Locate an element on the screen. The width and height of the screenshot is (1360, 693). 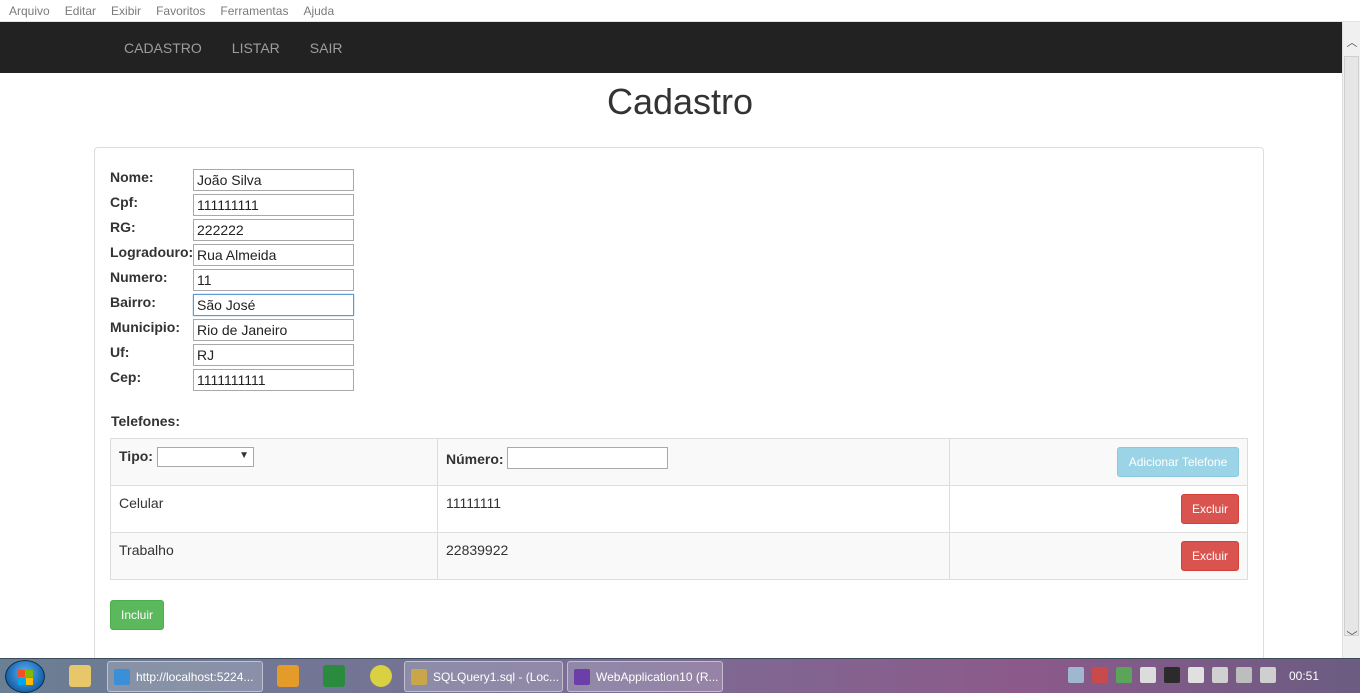
telefone-entry-row: Tipo: ▼ Número: Adicionar Telefone is located at coordinates (679, 462).